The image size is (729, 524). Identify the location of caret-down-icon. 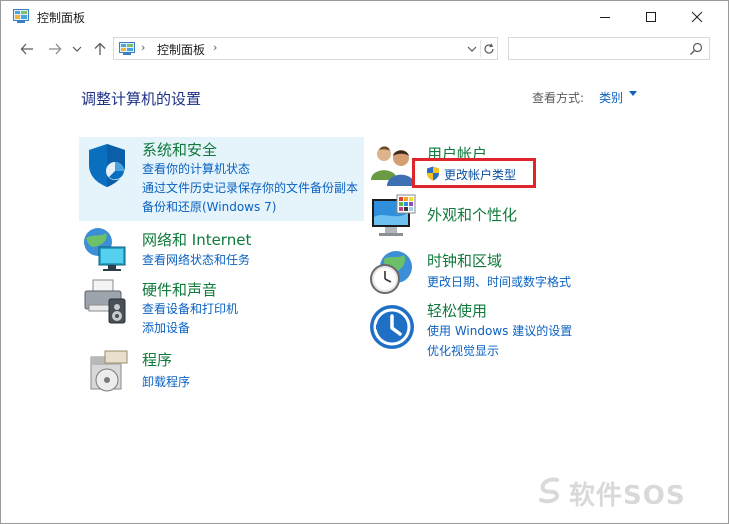
(633, 93).